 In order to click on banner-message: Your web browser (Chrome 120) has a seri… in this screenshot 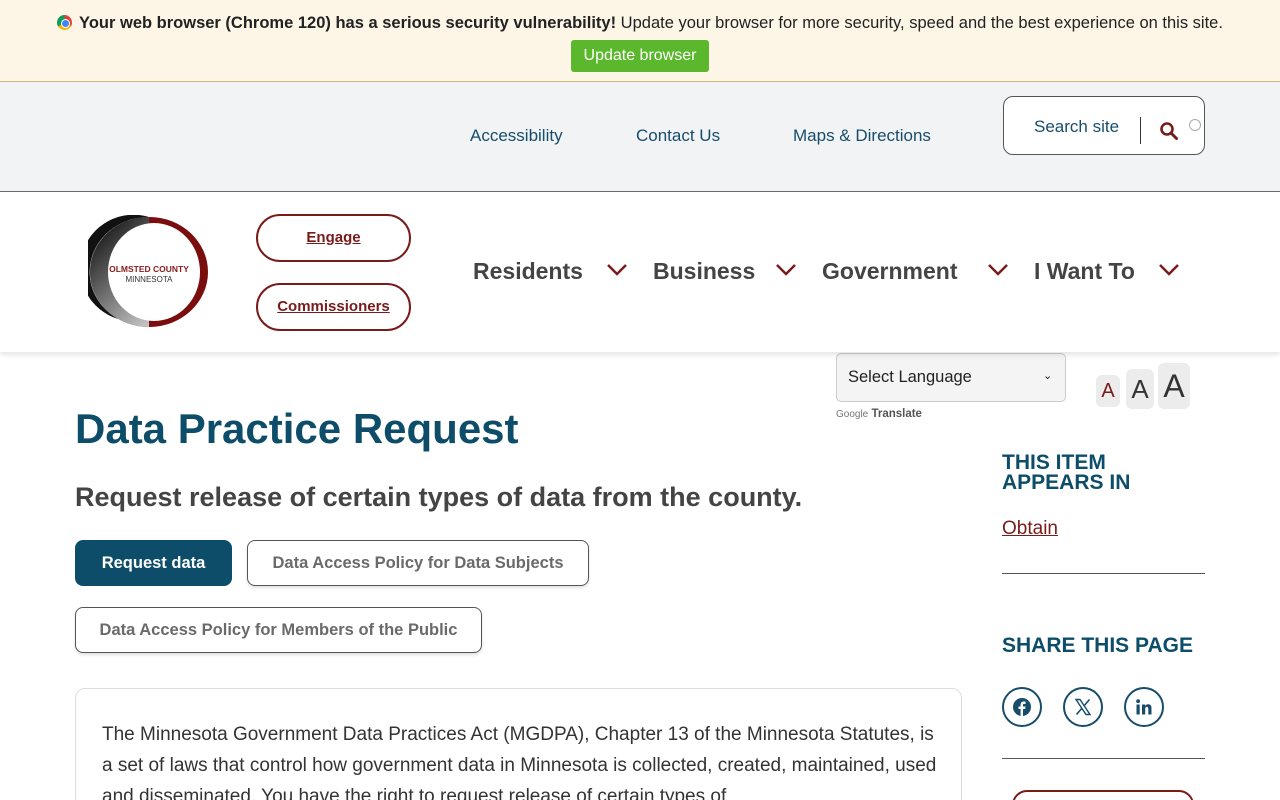, I will do `click(640, 23)`.